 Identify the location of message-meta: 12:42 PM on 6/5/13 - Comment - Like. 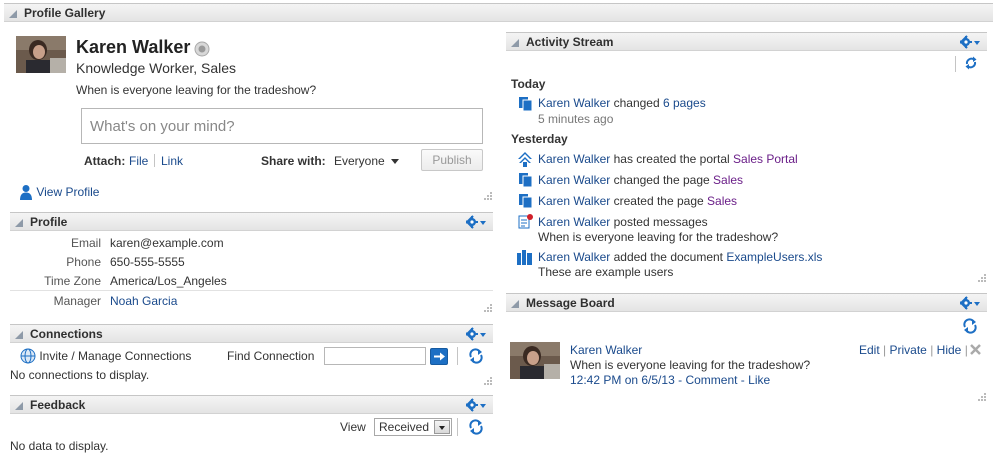
(670, 380).